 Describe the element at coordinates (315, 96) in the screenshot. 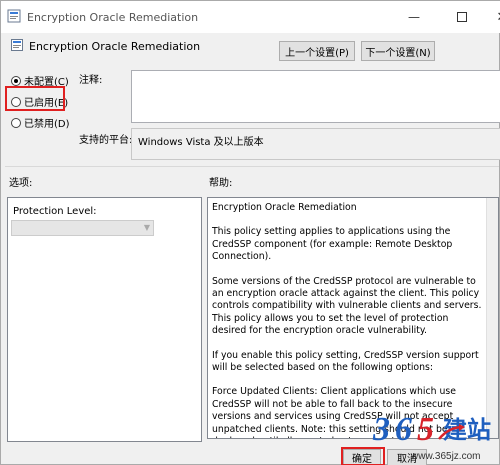

I see `comment-textarea` at that location.